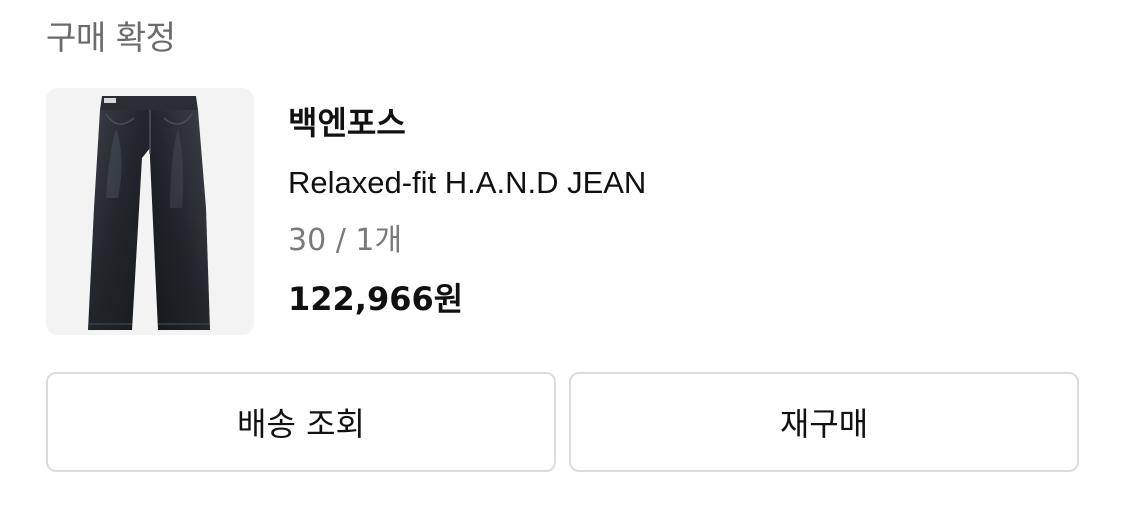 The height and width of the screenshot is (520, 1125). I want to click on product-brand: 백엔포스, so click(347, 123).